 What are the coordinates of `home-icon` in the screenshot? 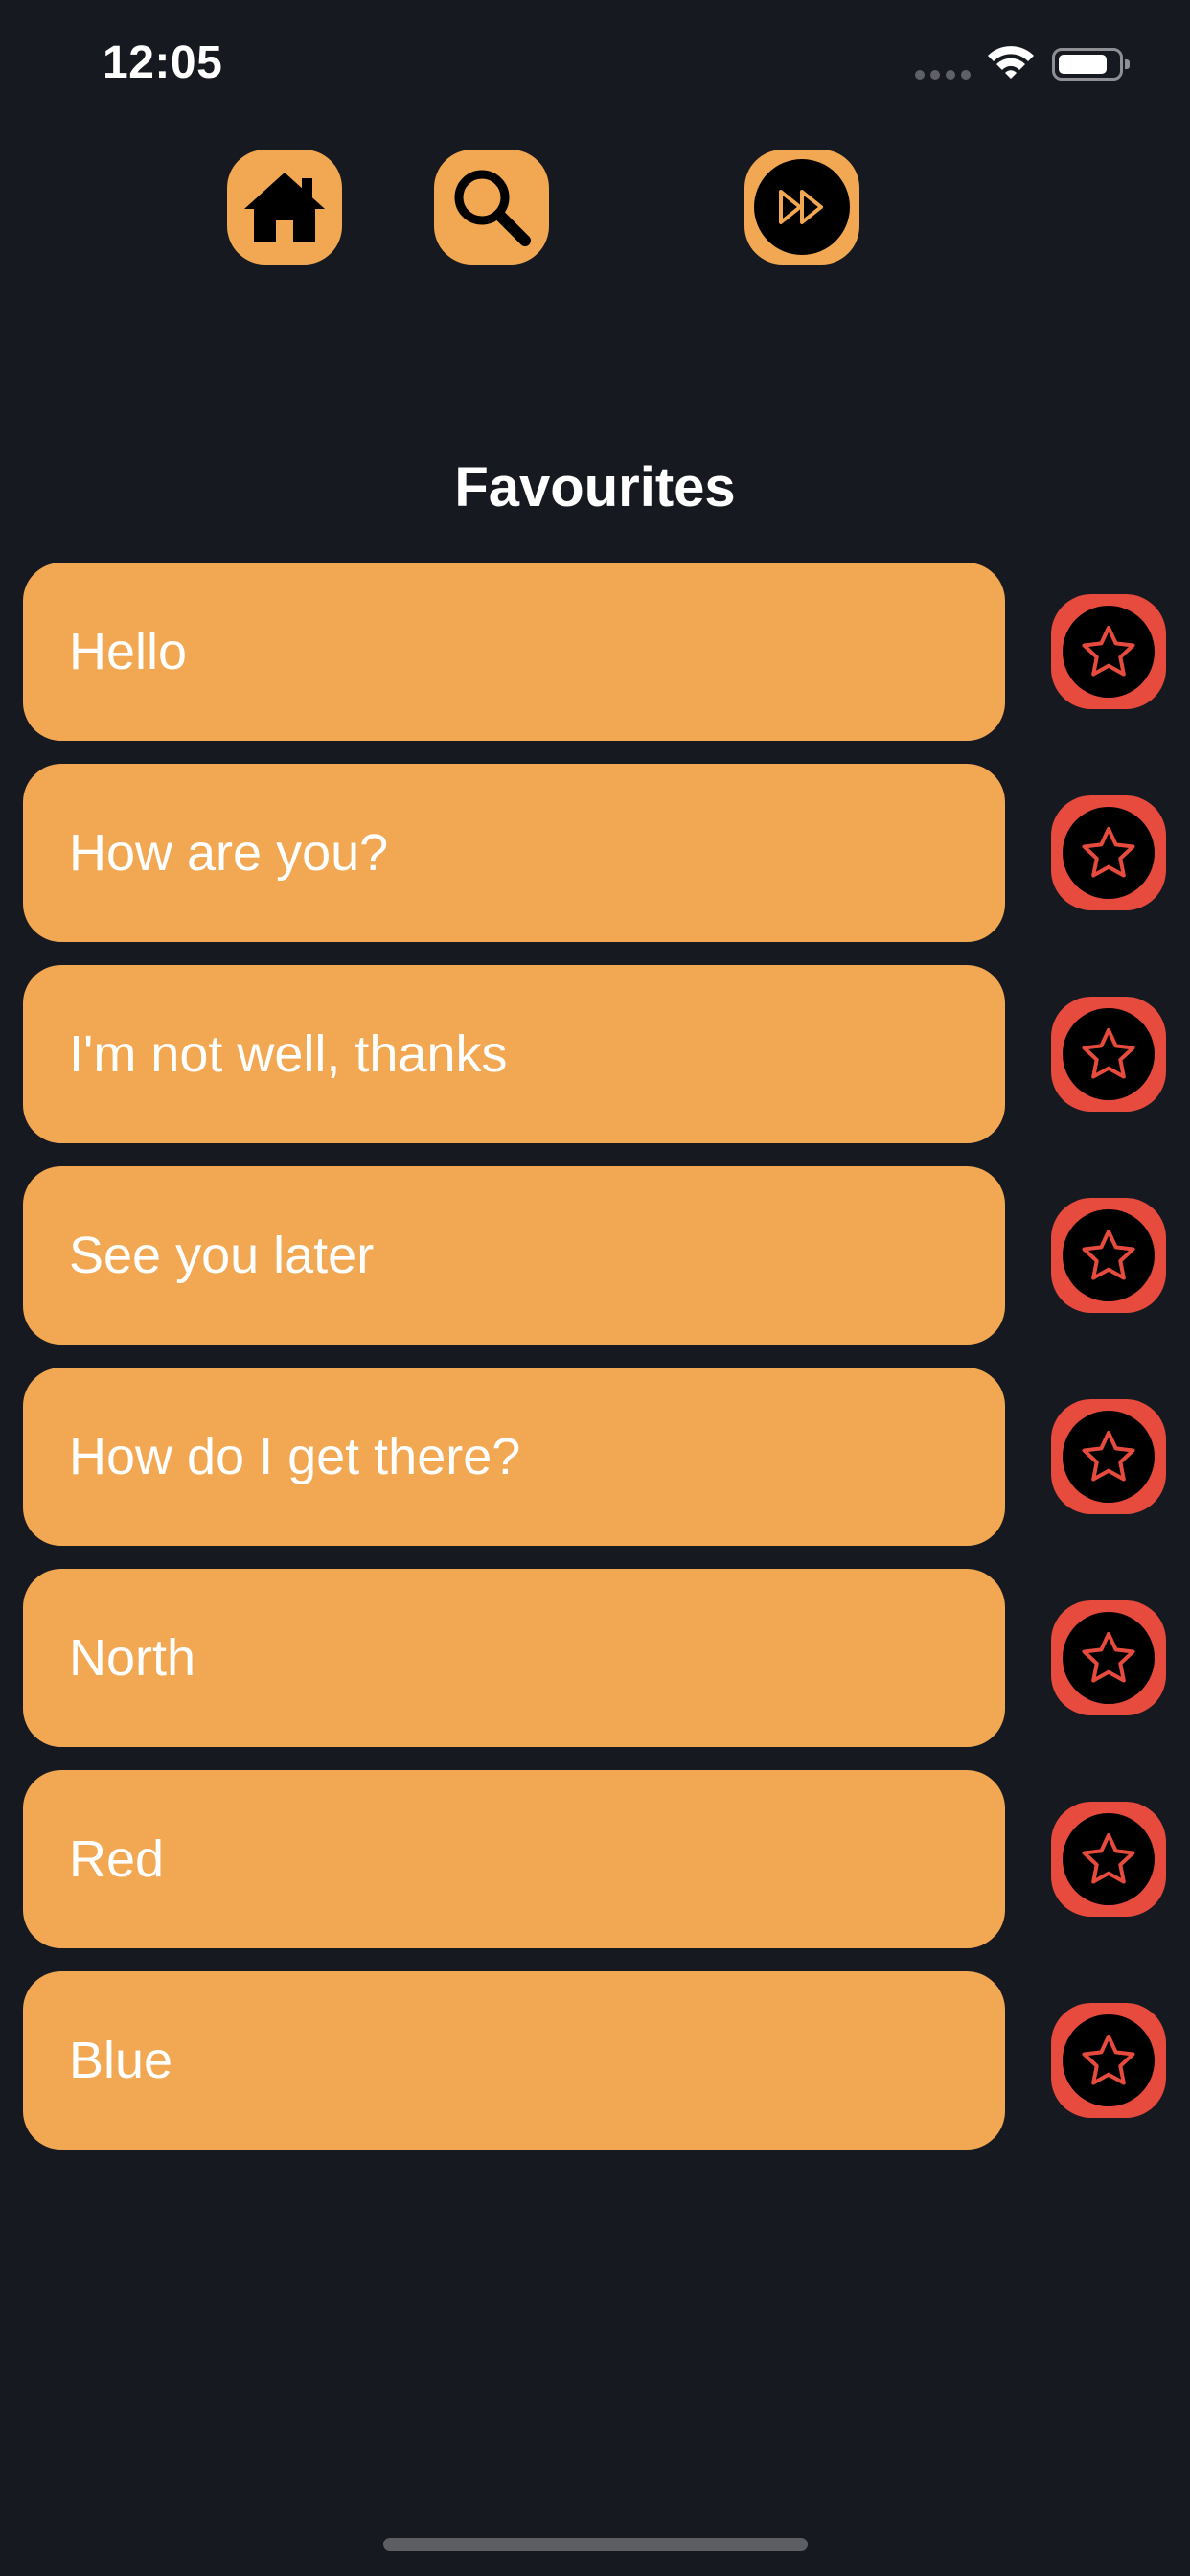 It's located at (285, 207).